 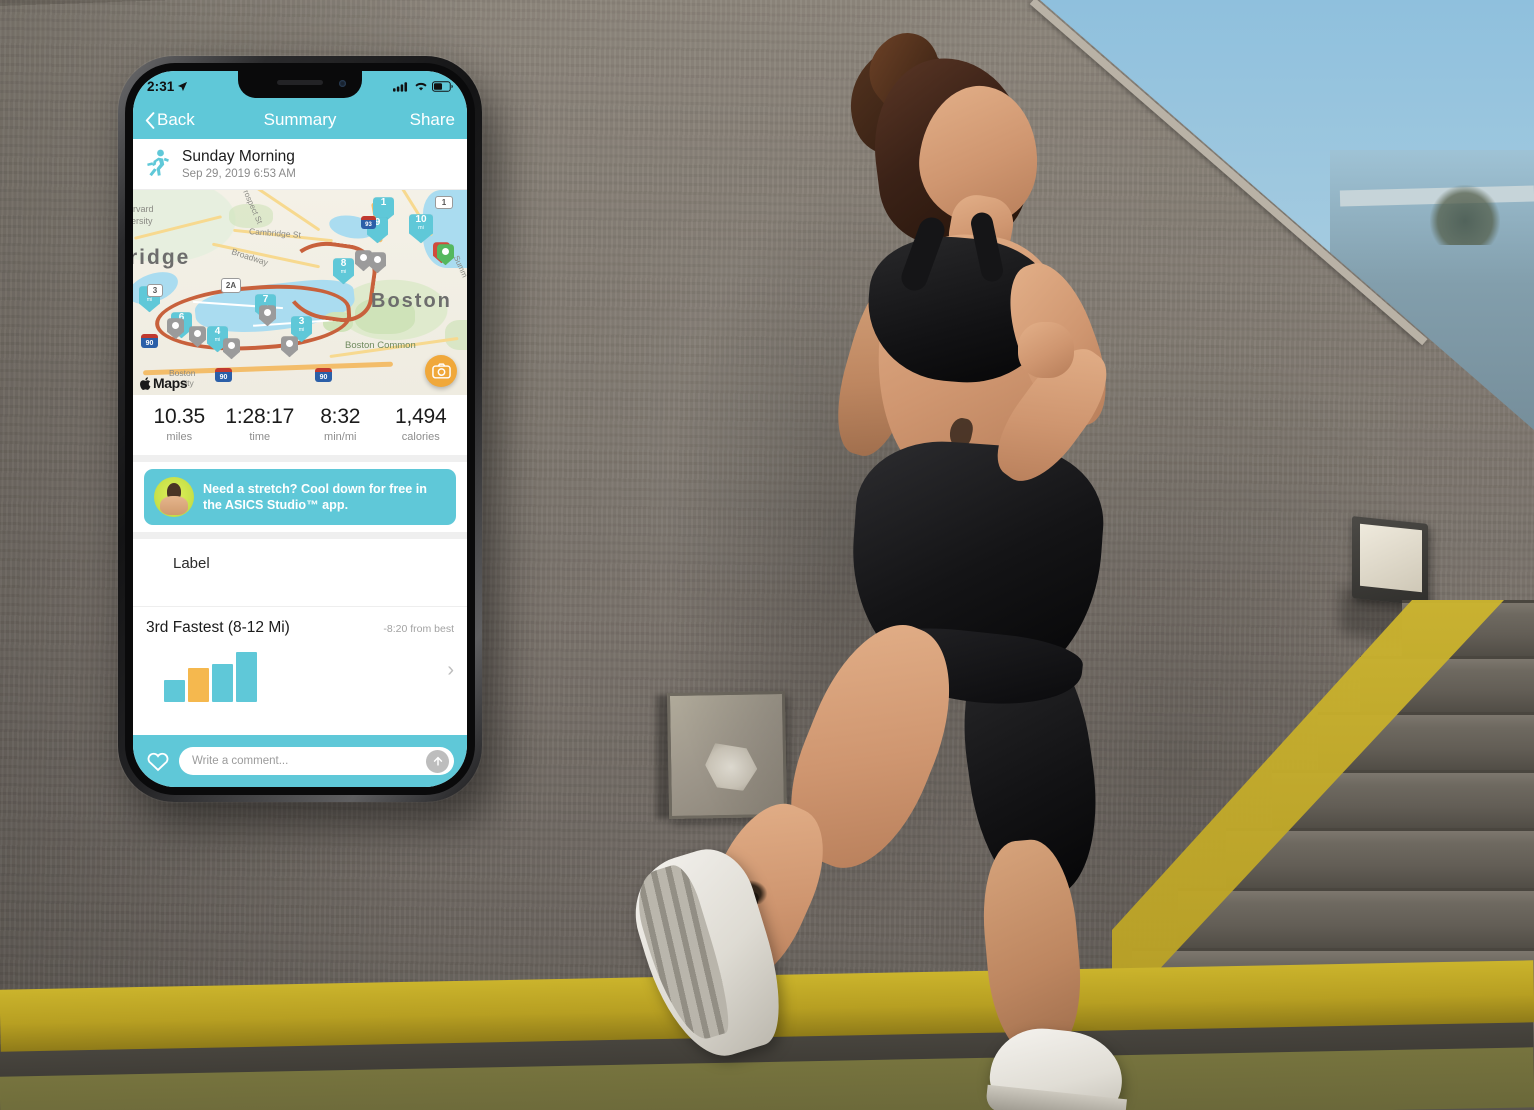 I want to click on achievement-header: 3rd Fastest (8-12 Mi) -8:20 from best, so click(x=300, y=628).